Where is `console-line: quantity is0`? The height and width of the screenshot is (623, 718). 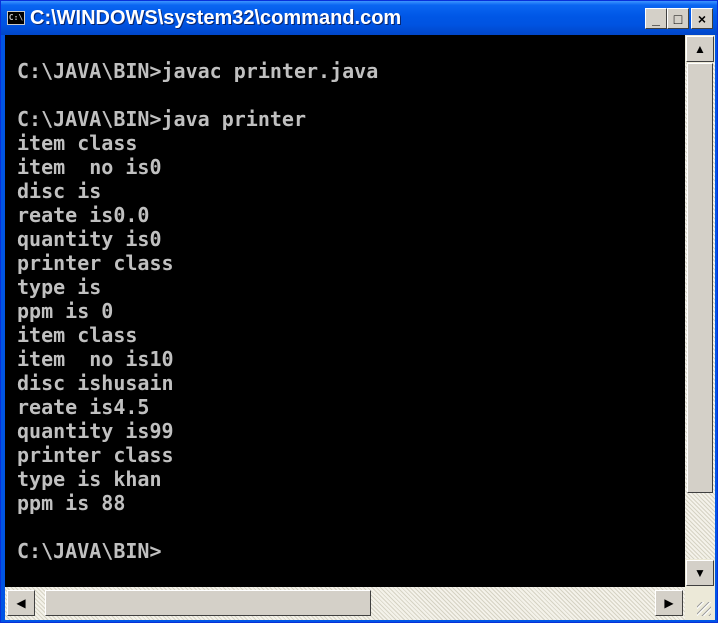
console-line: quantity is0 is located at coordinates (89, 239).